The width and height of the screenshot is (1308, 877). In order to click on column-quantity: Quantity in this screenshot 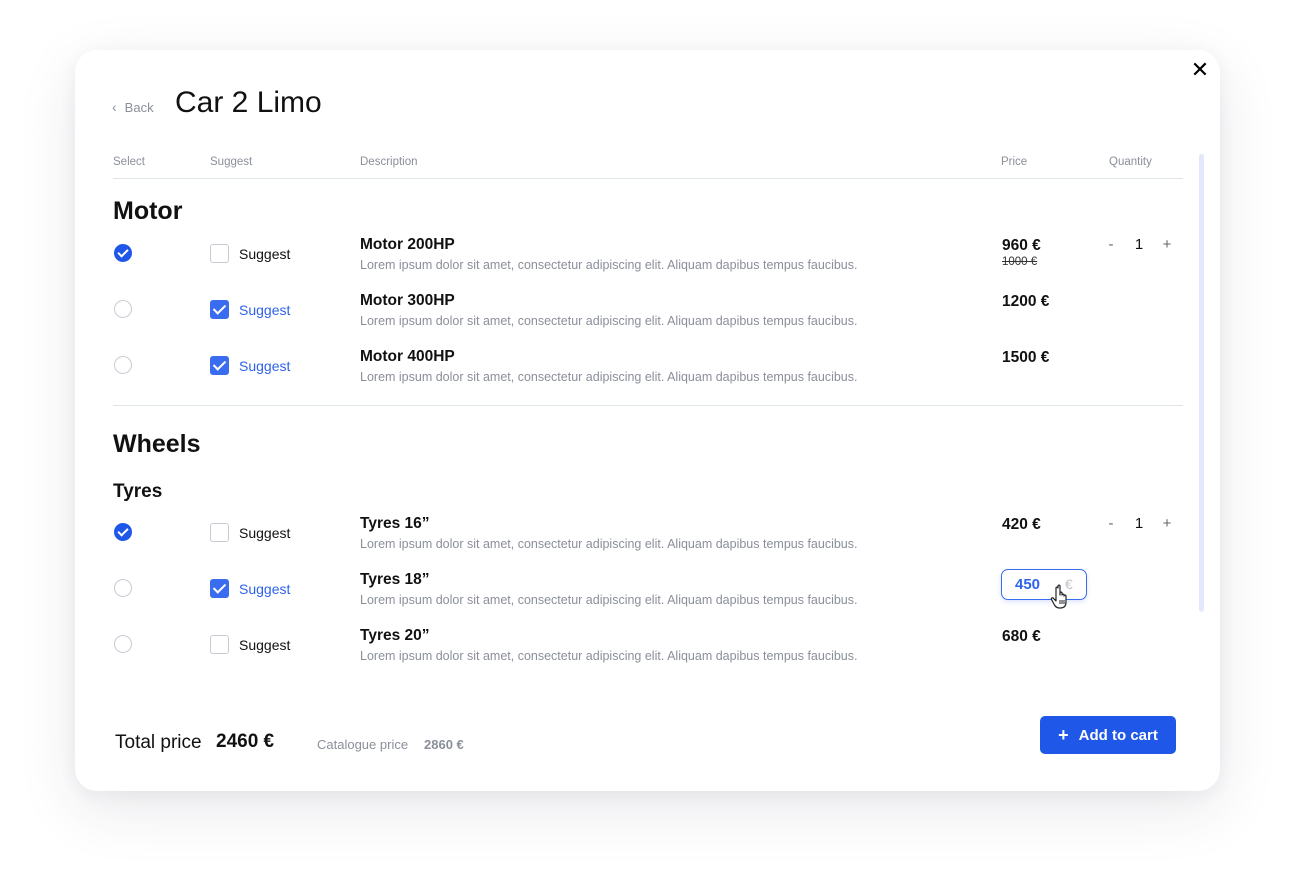, I will do `click(1130, 162)`.